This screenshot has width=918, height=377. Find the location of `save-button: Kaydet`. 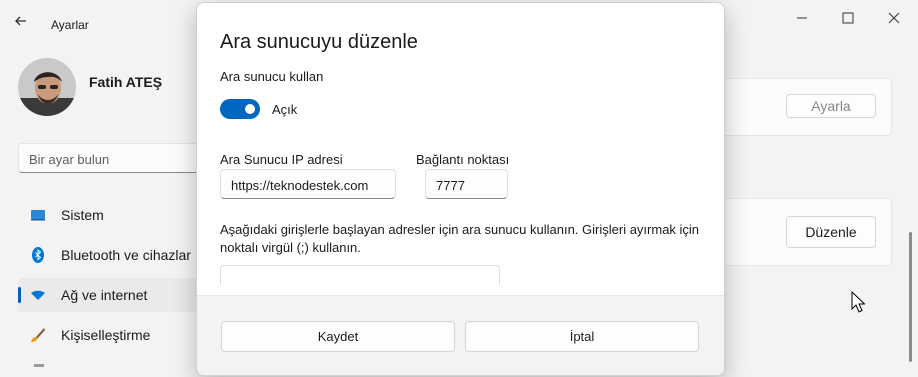

save-button: Kaydet is located at coordinates (338, 336).